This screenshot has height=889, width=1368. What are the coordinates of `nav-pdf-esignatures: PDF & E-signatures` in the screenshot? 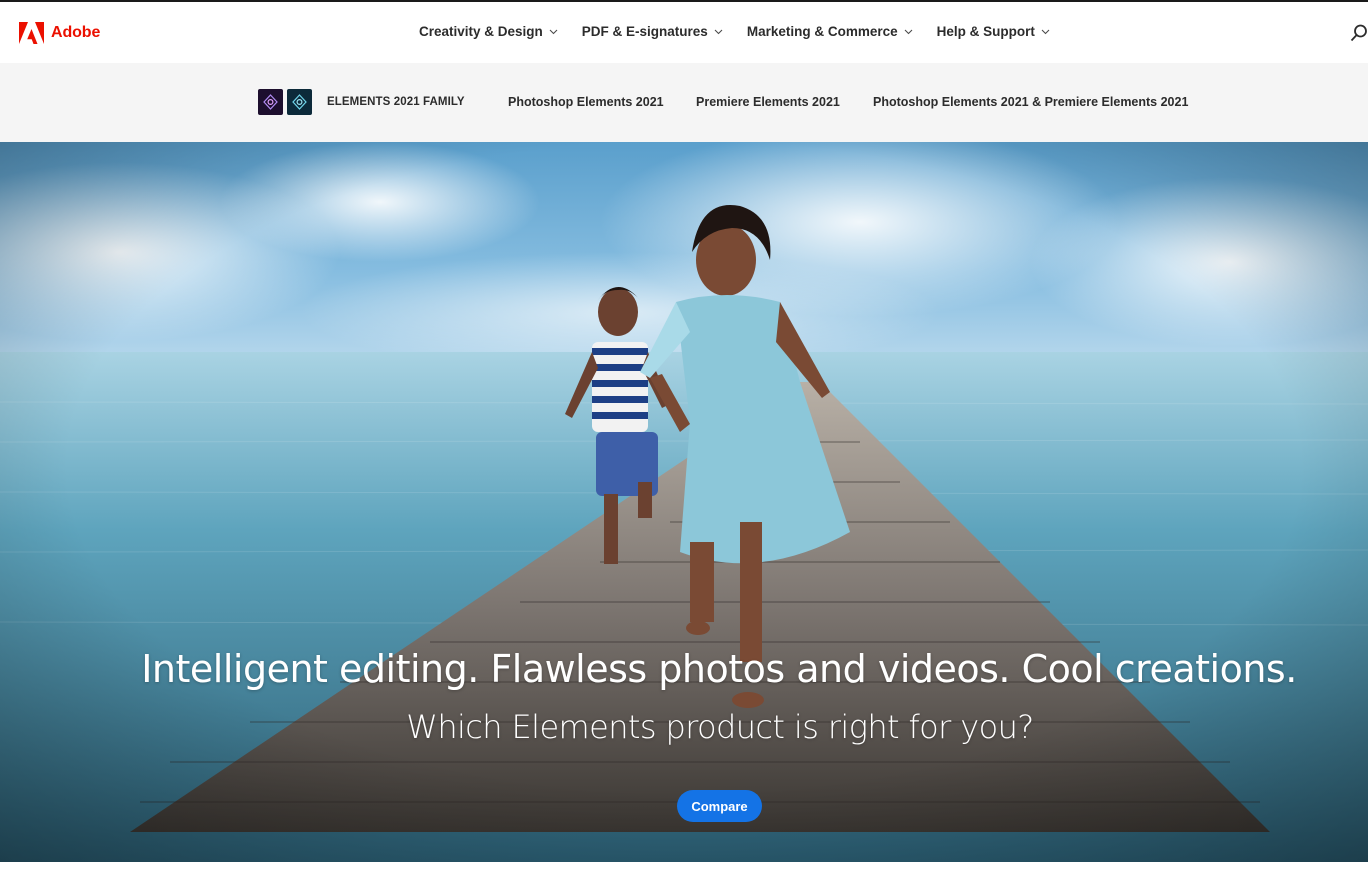 It's located at (652, 31).